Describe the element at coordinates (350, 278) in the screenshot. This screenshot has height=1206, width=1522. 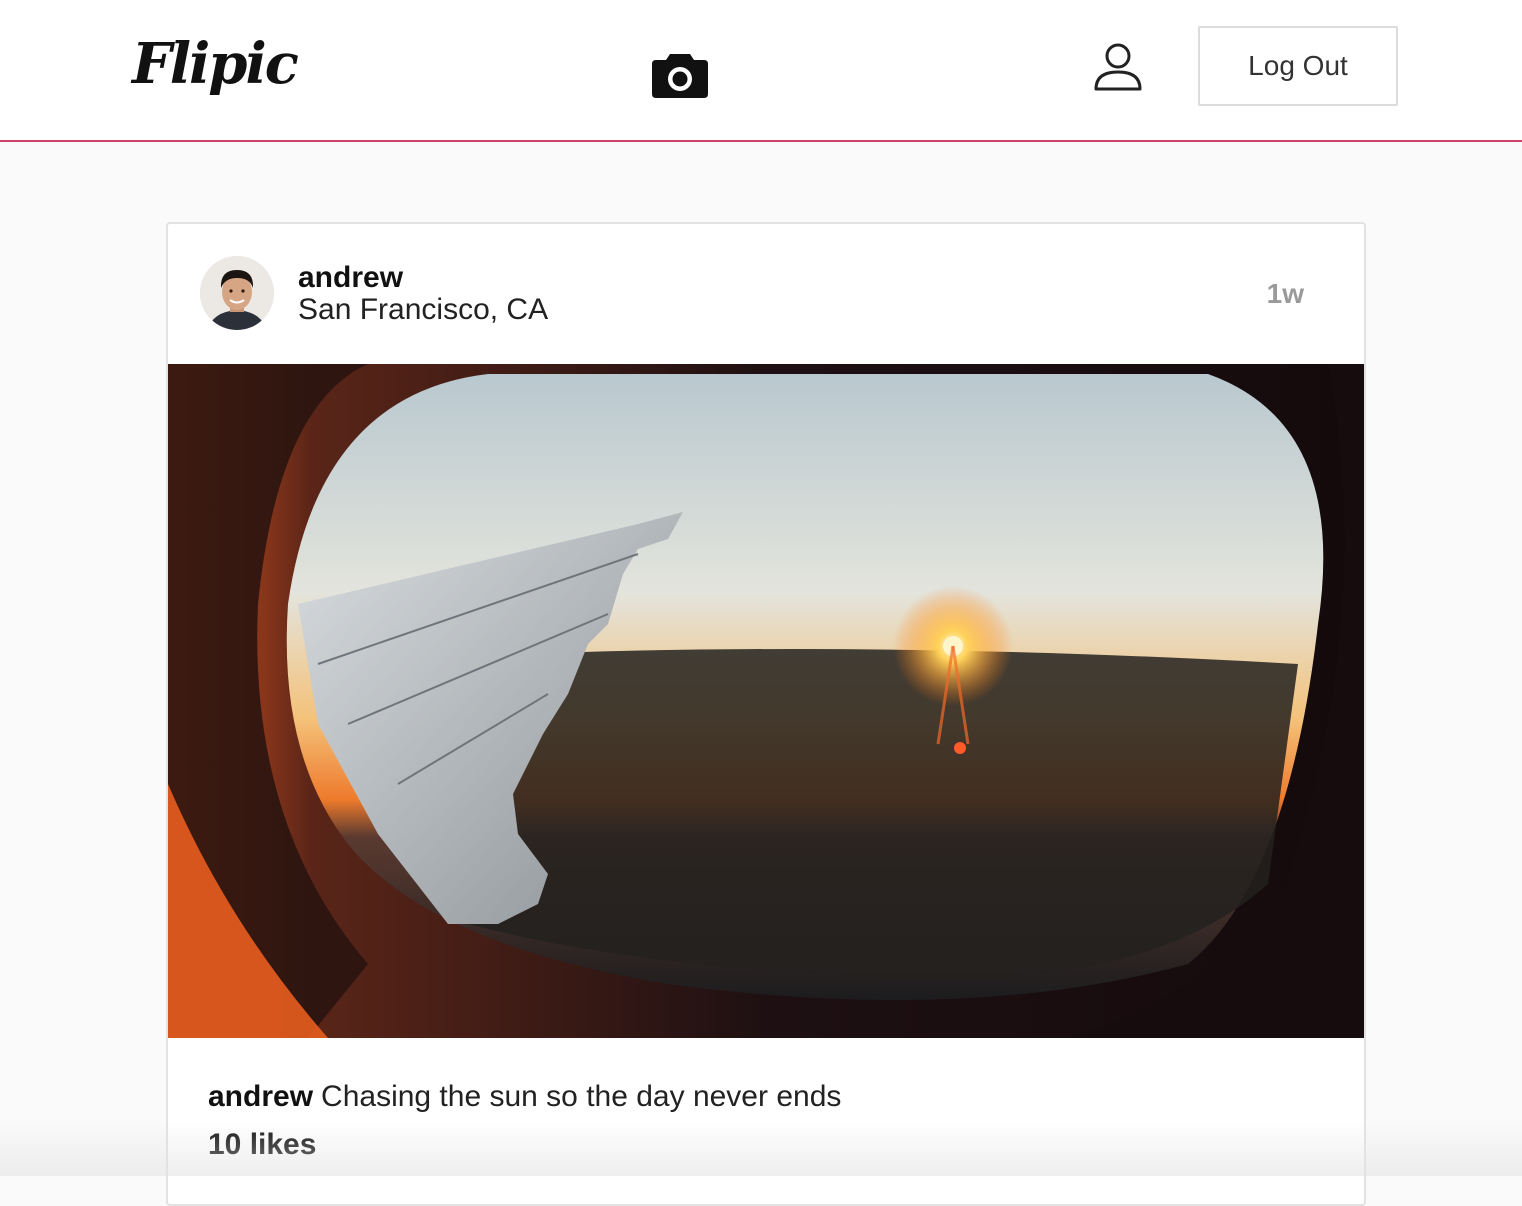
I see `post-username: andrew` at that location.